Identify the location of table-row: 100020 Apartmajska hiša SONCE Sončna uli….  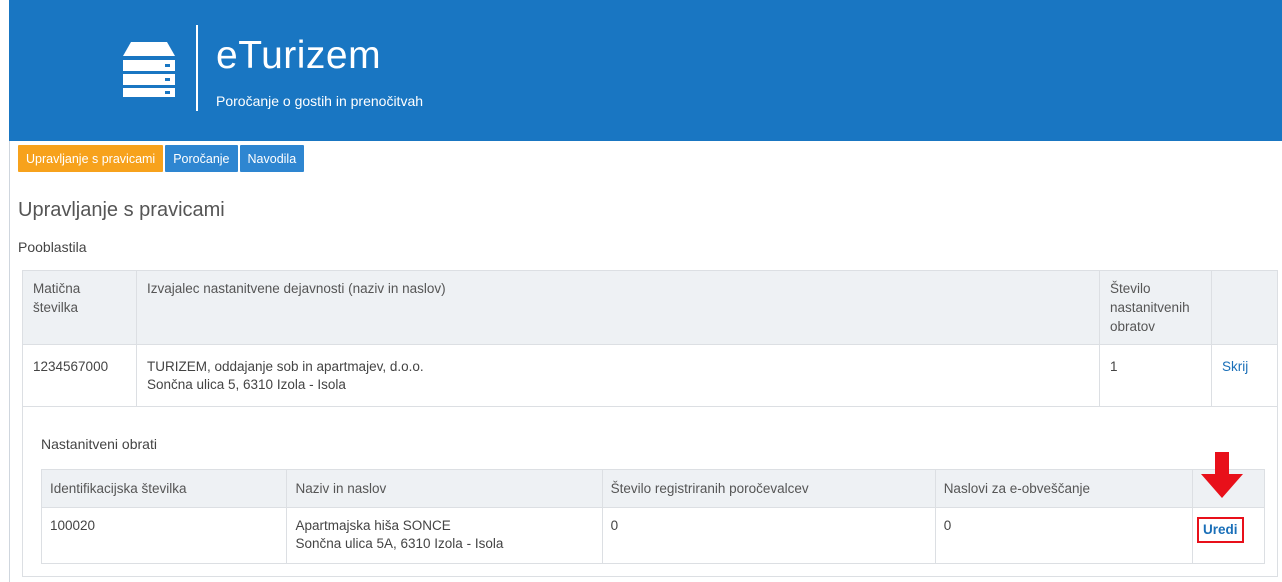
(652, 535).